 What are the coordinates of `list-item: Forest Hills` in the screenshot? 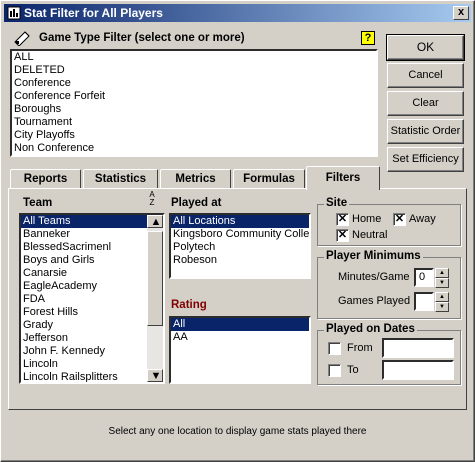 It's located at (92, 312).